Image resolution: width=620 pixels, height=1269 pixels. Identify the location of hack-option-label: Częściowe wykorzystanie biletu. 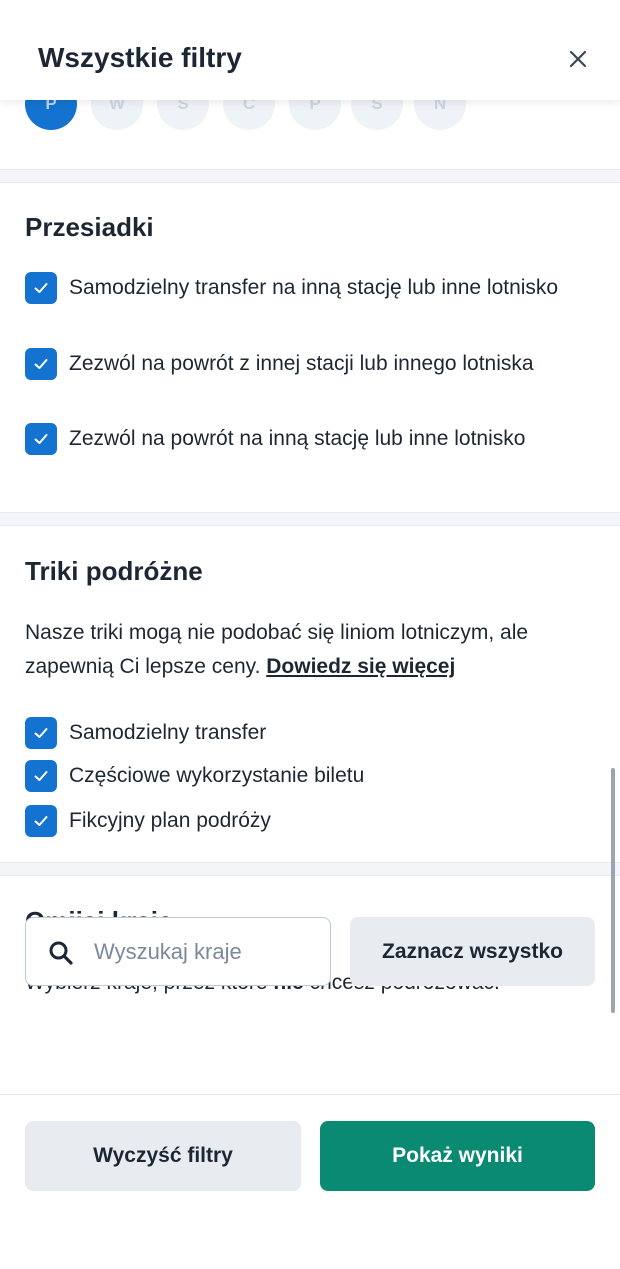
(217, 775).